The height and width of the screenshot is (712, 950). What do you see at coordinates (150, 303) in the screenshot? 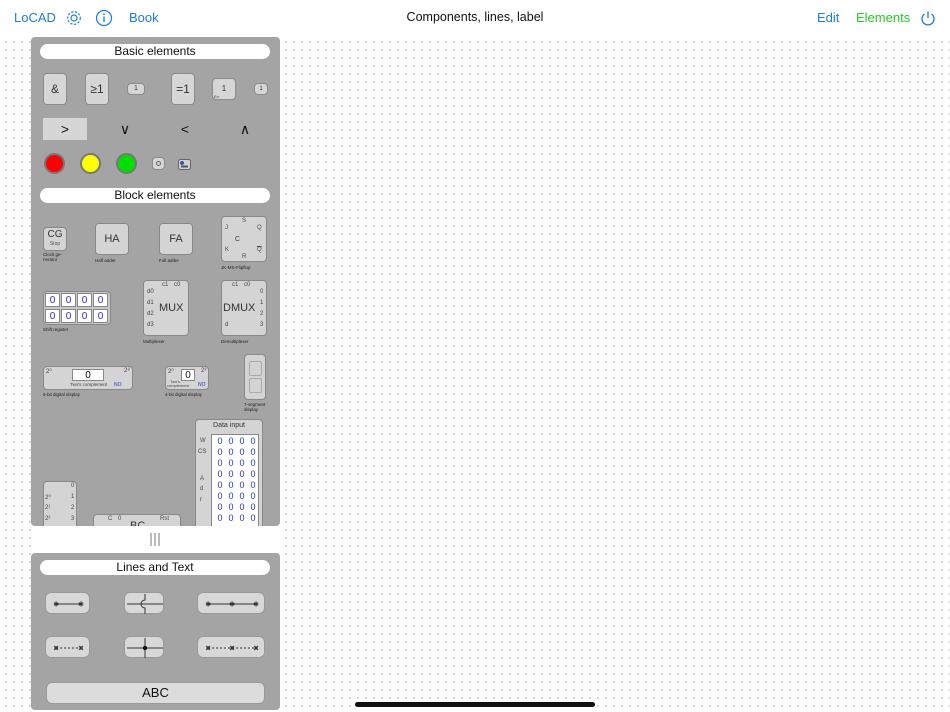
I see `mux-pin-d1: d1` at bounding box center [150, 303].